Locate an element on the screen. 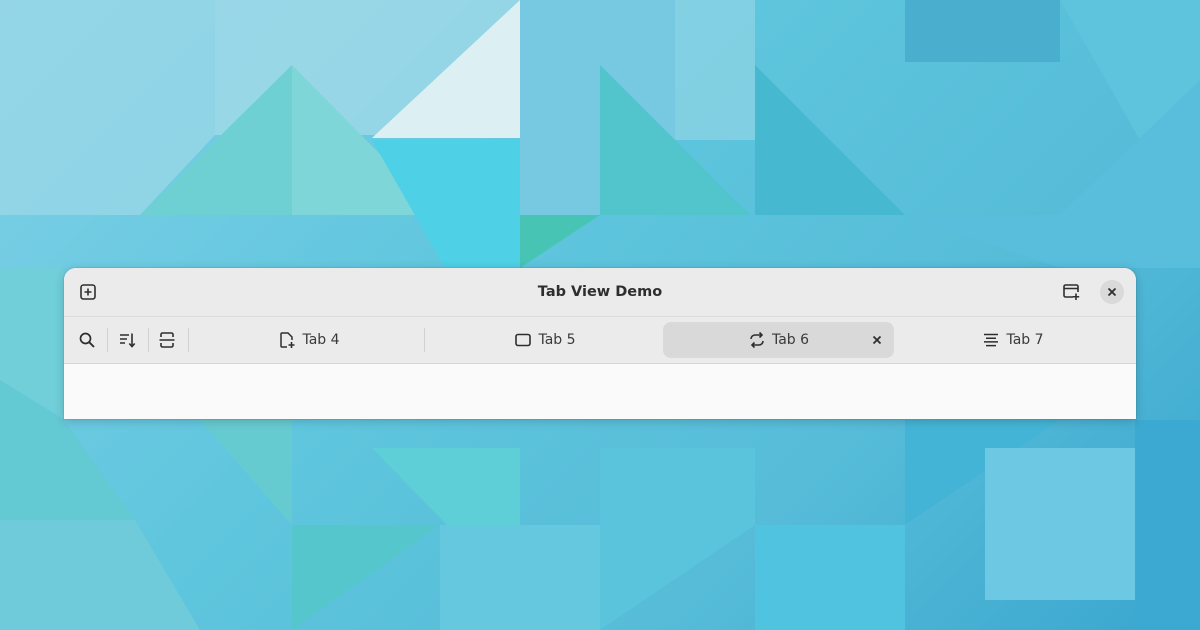  text-justify-icon is located at coordinates (991, 340).